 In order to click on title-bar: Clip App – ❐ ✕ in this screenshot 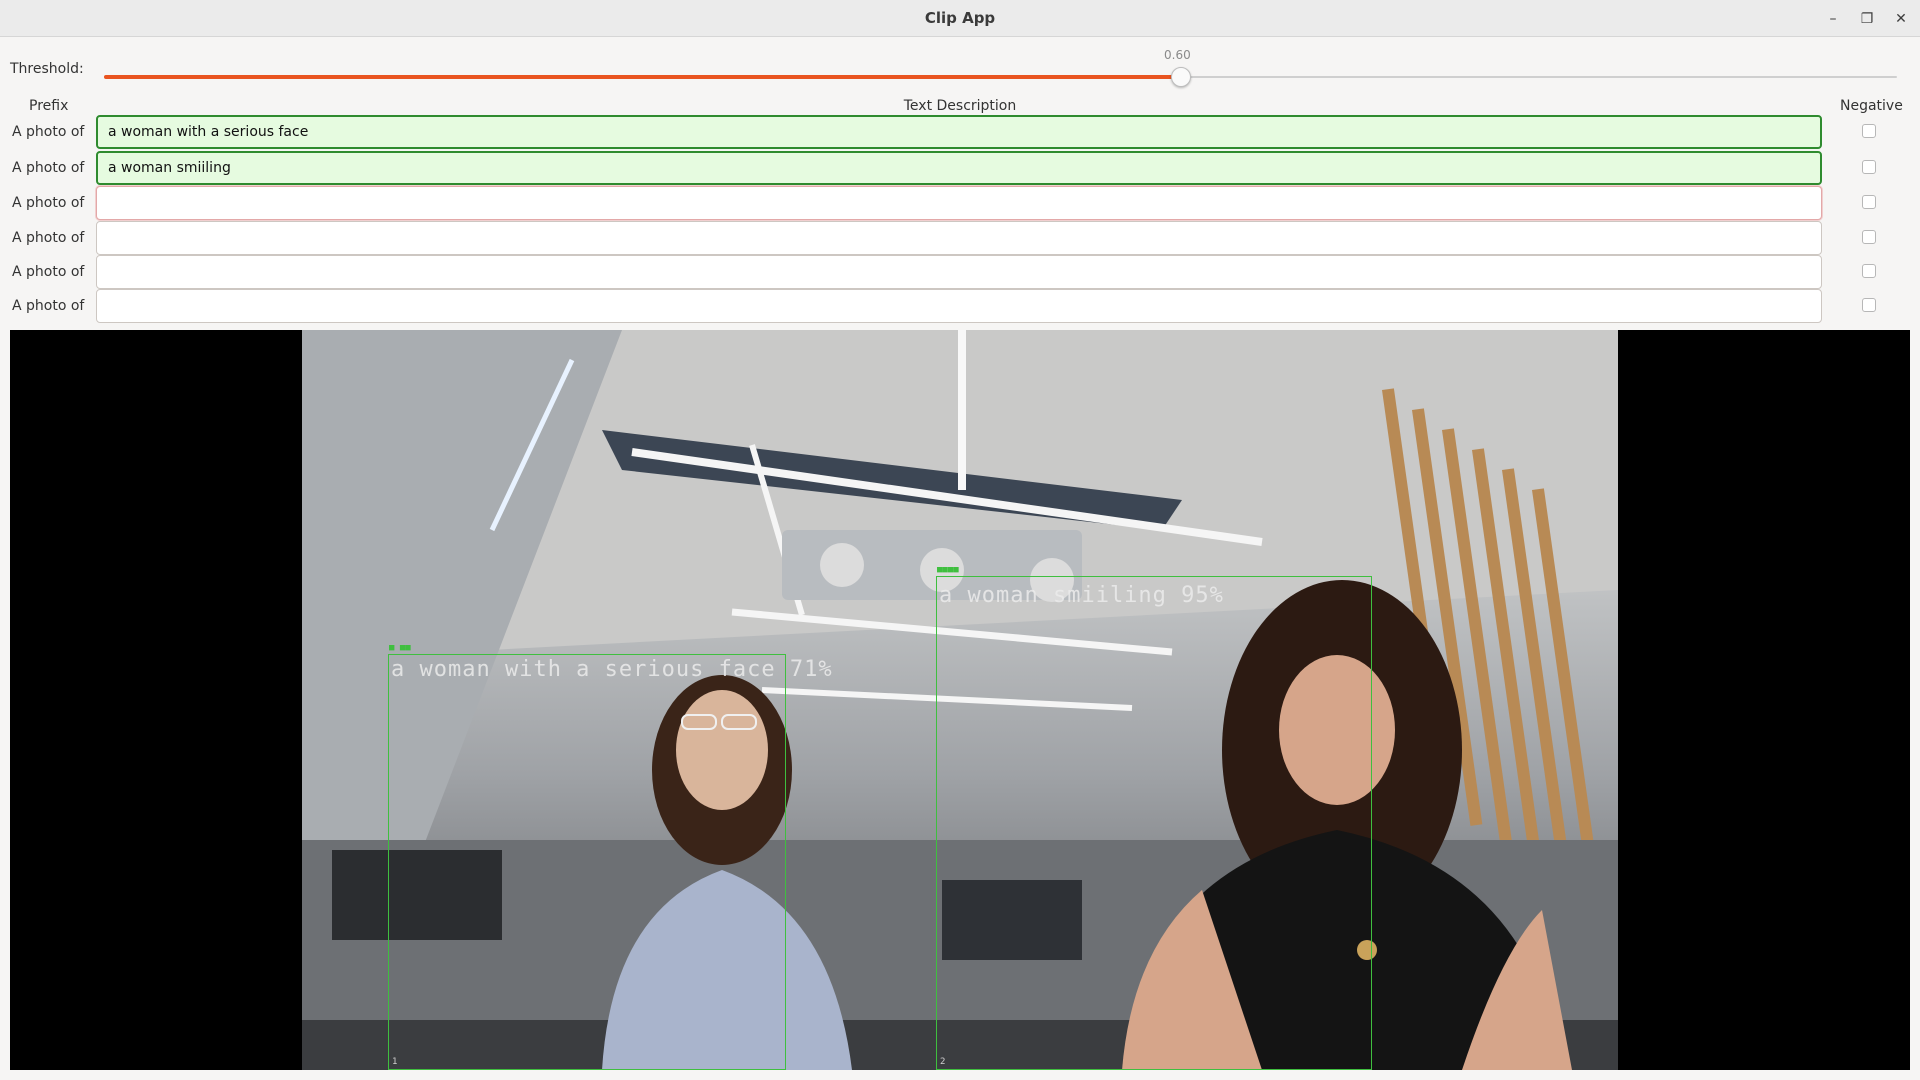, I will do `click(960, 18)`.